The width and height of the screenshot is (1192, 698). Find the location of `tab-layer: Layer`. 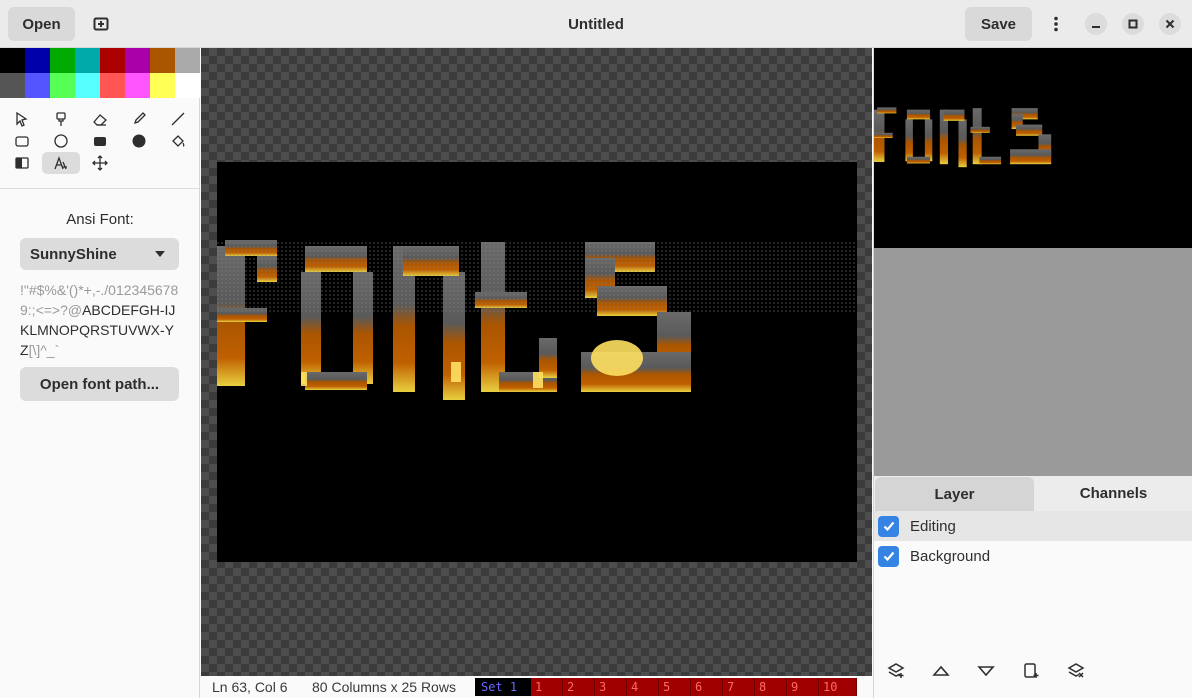

tab-layer: Layer is located at coordinates (954, 494).